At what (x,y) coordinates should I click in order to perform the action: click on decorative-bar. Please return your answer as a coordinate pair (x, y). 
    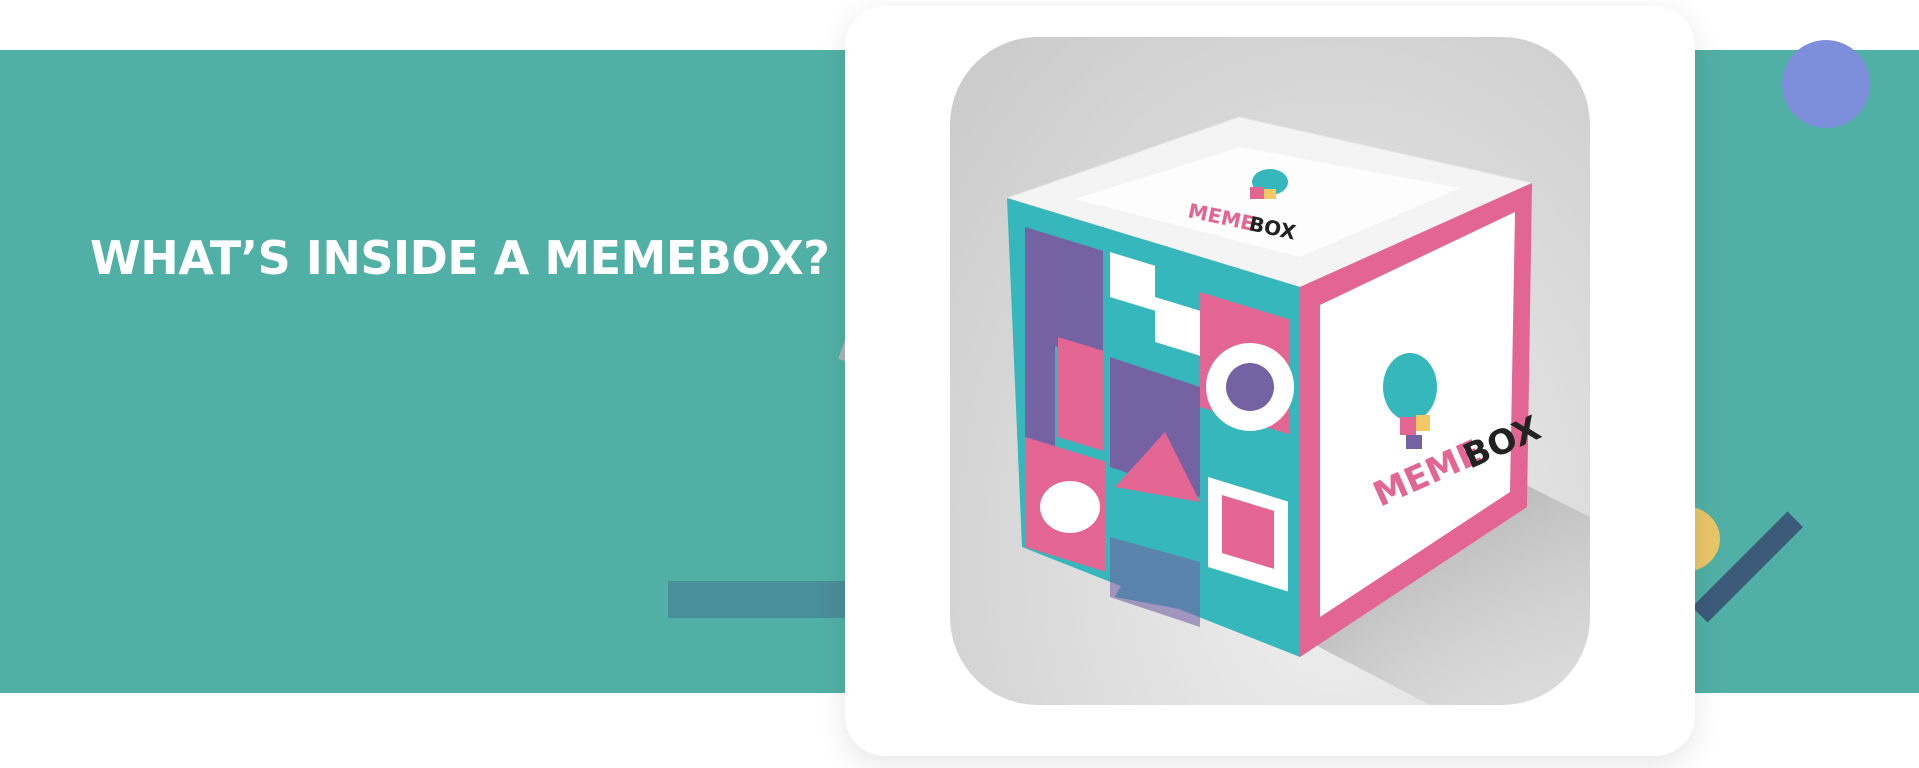
    Looking at the image, I should click on (763, 599).